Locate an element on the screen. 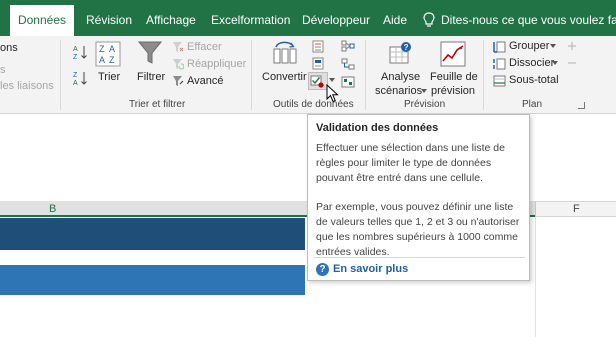 This screenshot has height=337, width=616. group-icon is located at coordinates (499, 47).